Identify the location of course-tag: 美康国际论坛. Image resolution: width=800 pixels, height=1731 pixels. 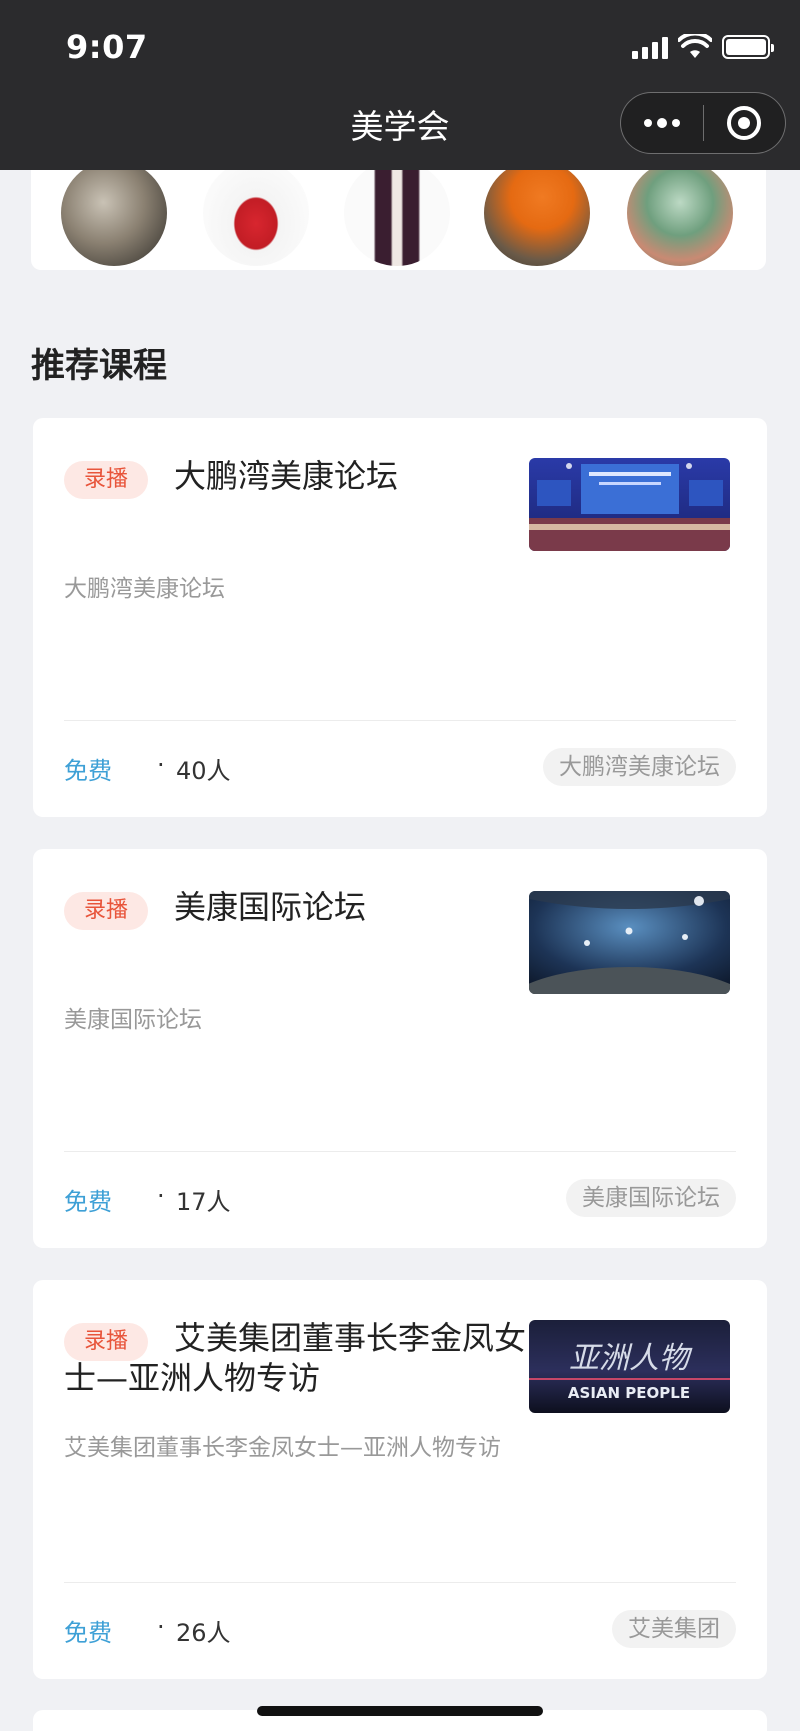
(651, 1198).